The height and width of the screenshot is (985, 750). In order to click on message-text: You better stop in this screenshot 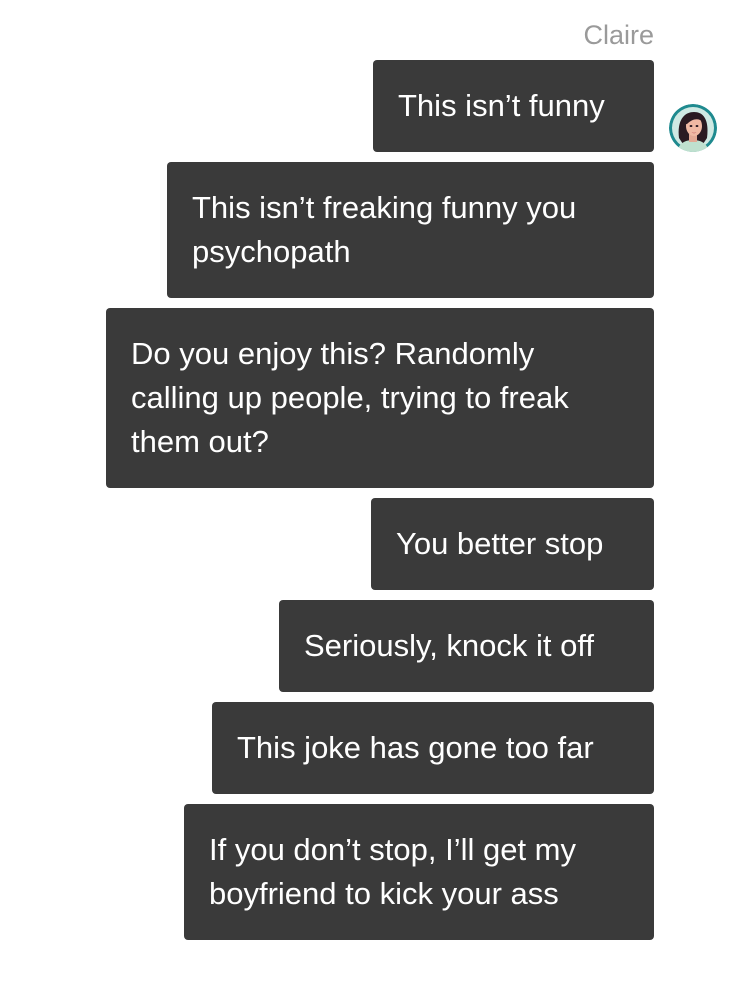, I will do `click(500, 543)`.